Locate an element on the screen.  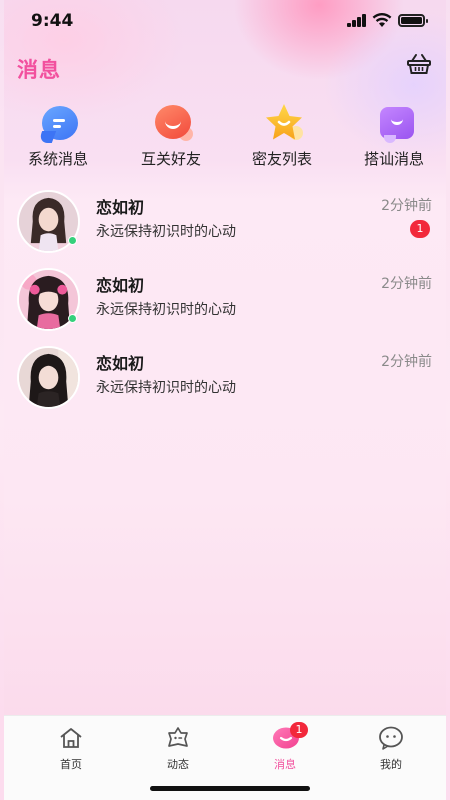
category-label: 密友列表 is located at coordinates (281, 159).